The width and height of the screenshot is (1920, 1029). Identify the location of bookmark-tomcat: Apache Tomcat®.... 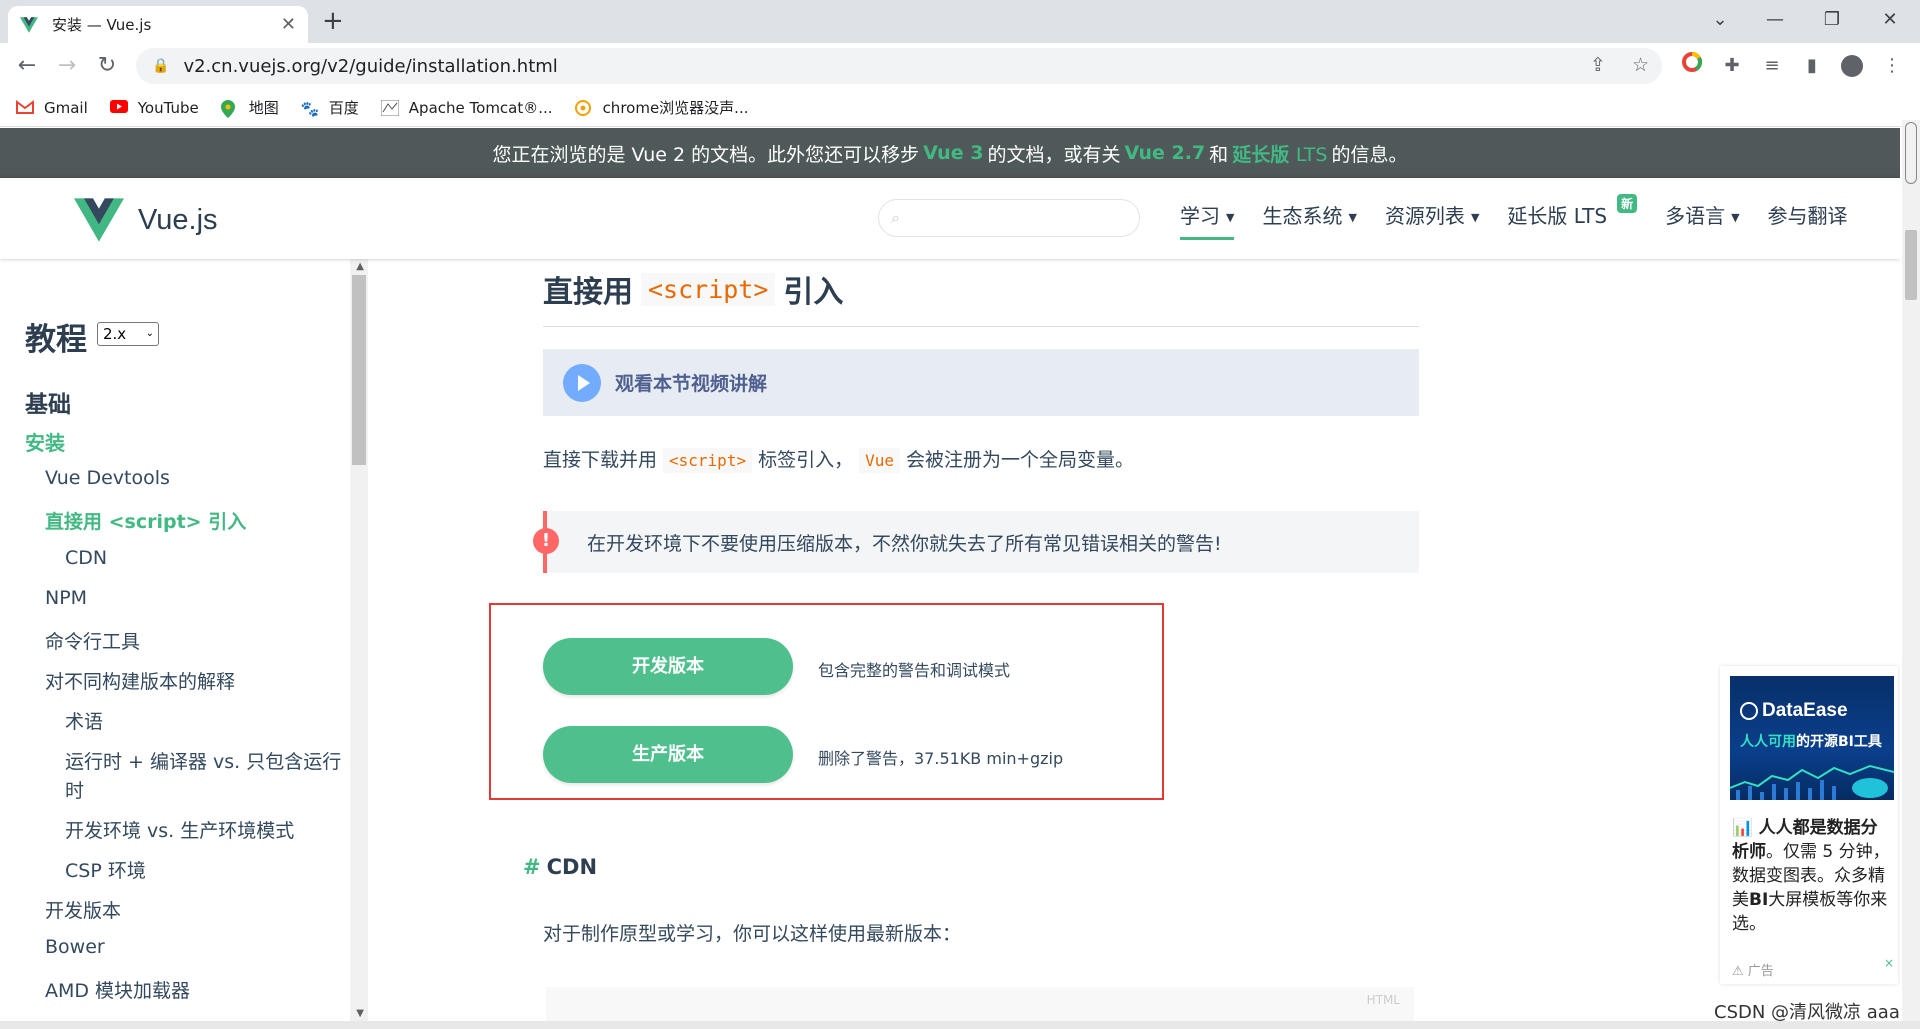
(466, 108).